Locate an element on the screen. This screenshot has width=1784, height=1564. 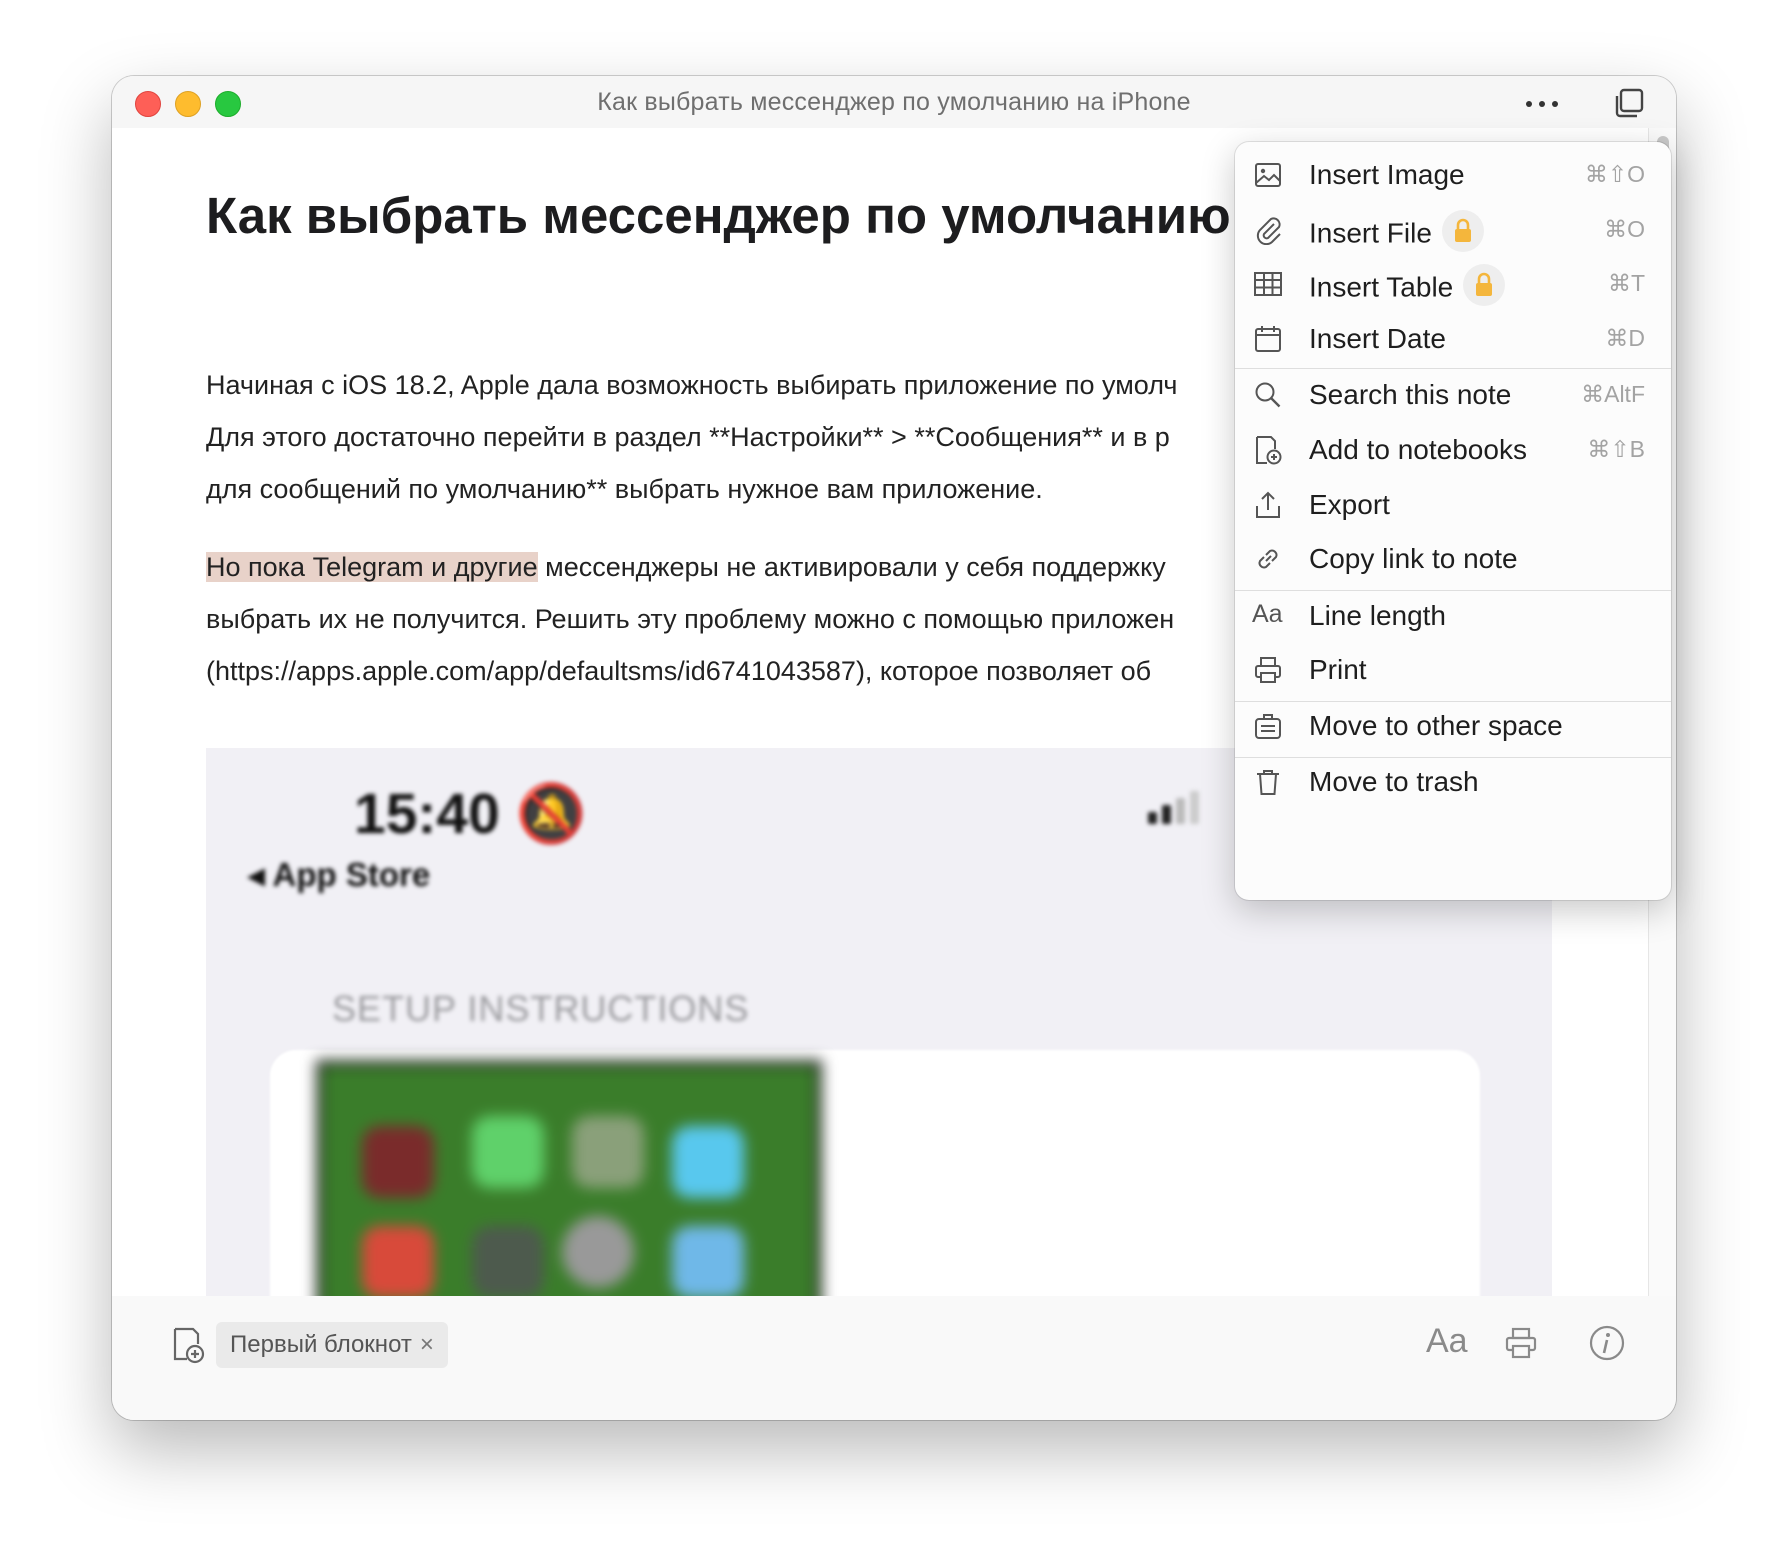
menu-item-insert-image: Insert Image ⌘⇧O is located at coordinates (1453, 175).